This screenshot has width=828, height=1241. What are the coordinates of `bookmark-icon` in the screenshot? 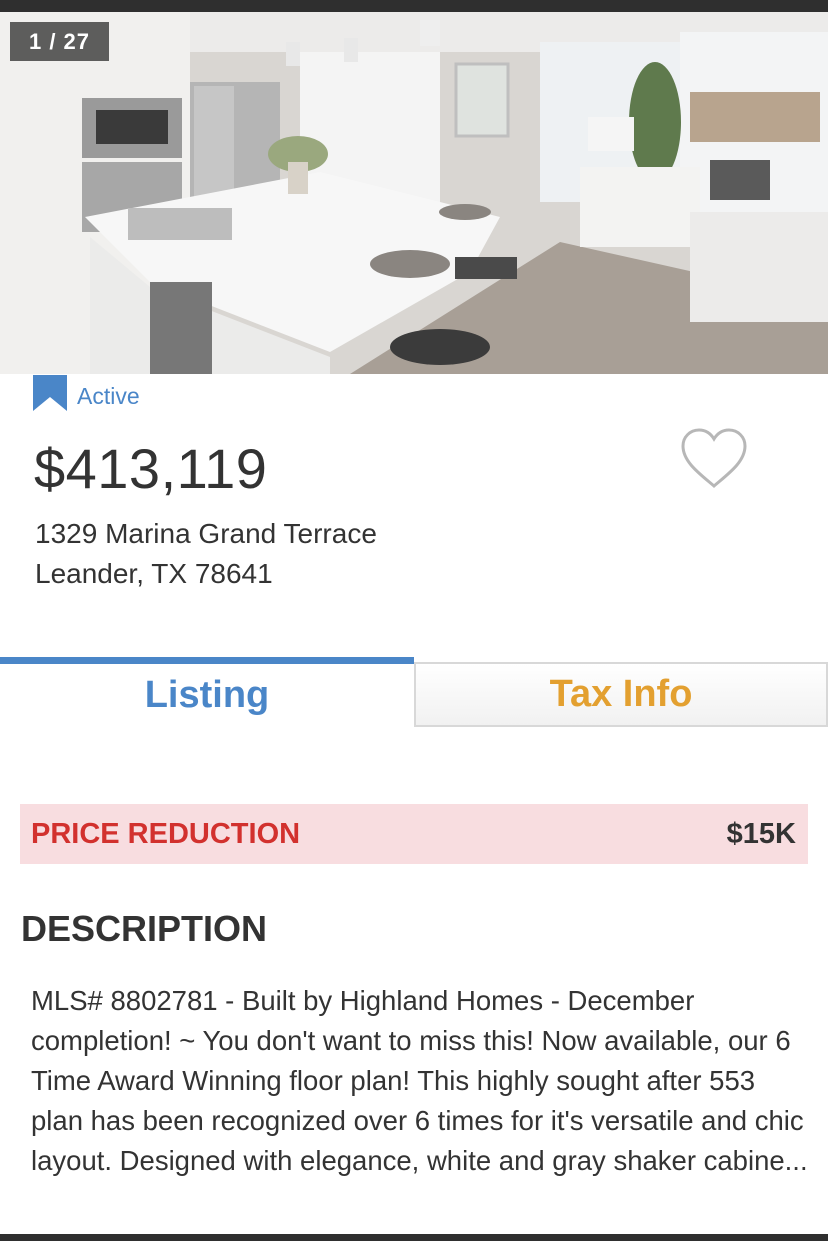 It's located at (50, 393).